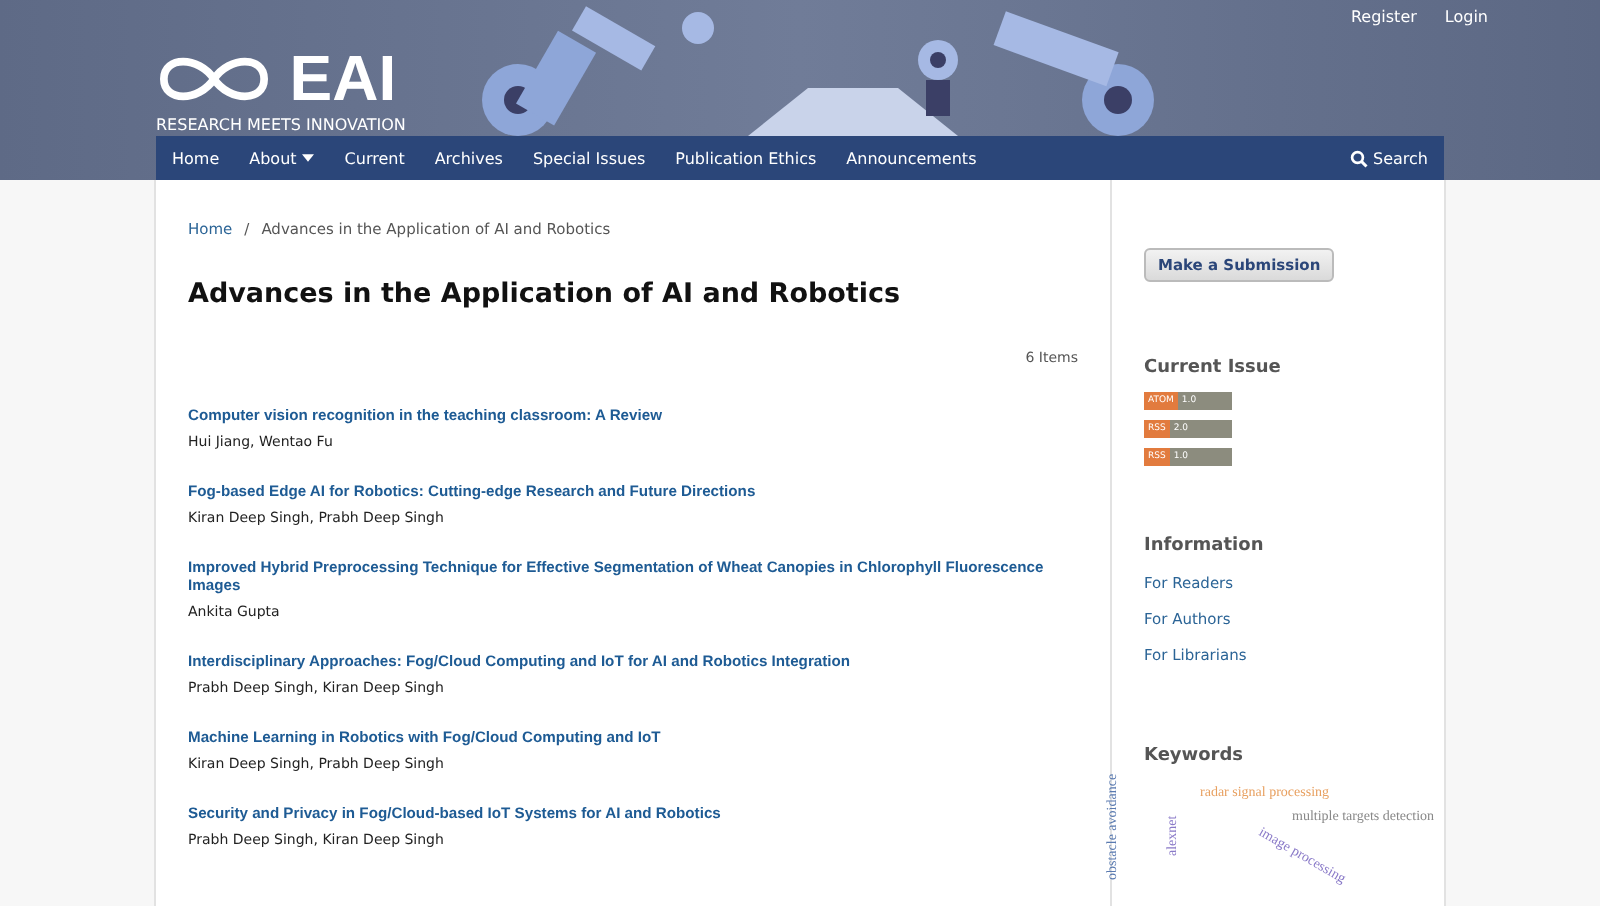 The height and width of the screenshot is (906, 1600). I want to click on logo-tagline: RESEARCH MEETS INNOVATION, so click(281, 125).